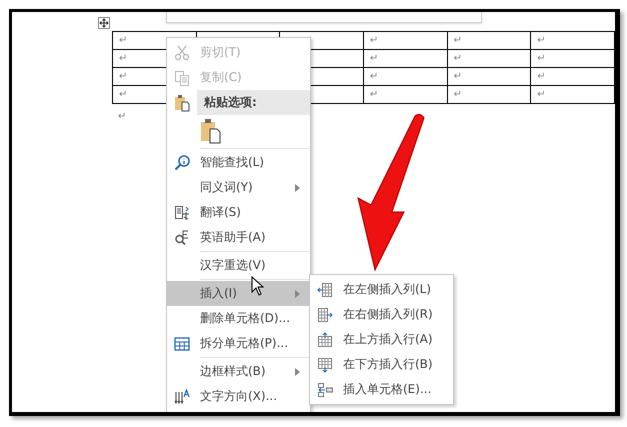 This screenshot has height=427, width=627. What do you see at coordinates (182, 212) in the screenshot?
I see `translate-icon` at bounding box center [182, 212].